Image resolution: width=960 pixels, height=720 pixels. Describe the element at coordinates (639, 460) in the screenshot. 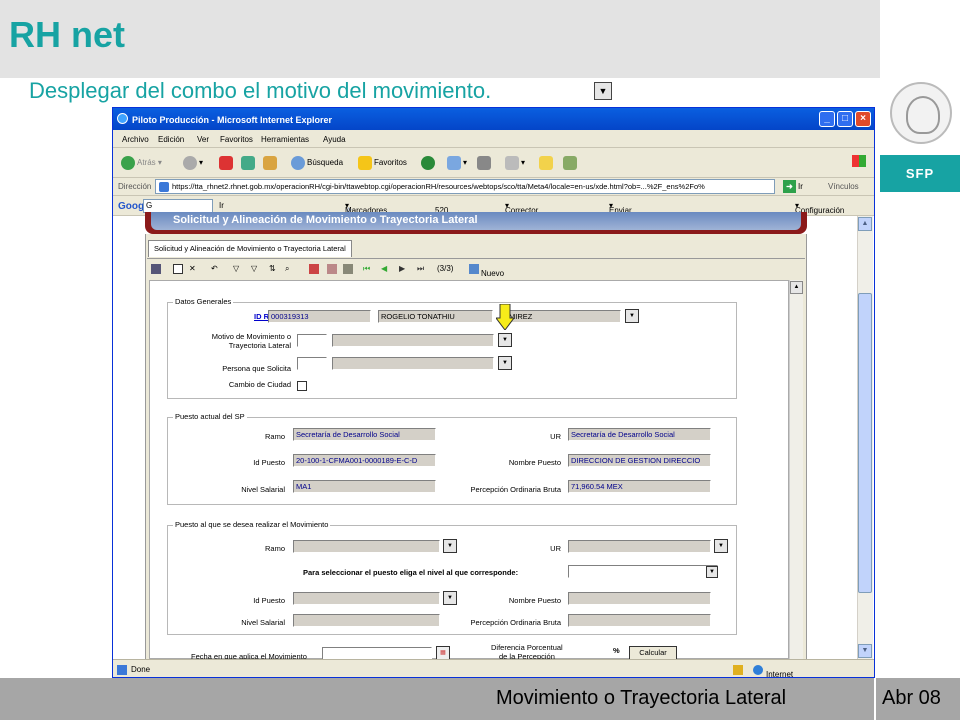

I see `nombre-puesto-actual-field: DIRECCION DE GESTION DIRECCIO` at that location.